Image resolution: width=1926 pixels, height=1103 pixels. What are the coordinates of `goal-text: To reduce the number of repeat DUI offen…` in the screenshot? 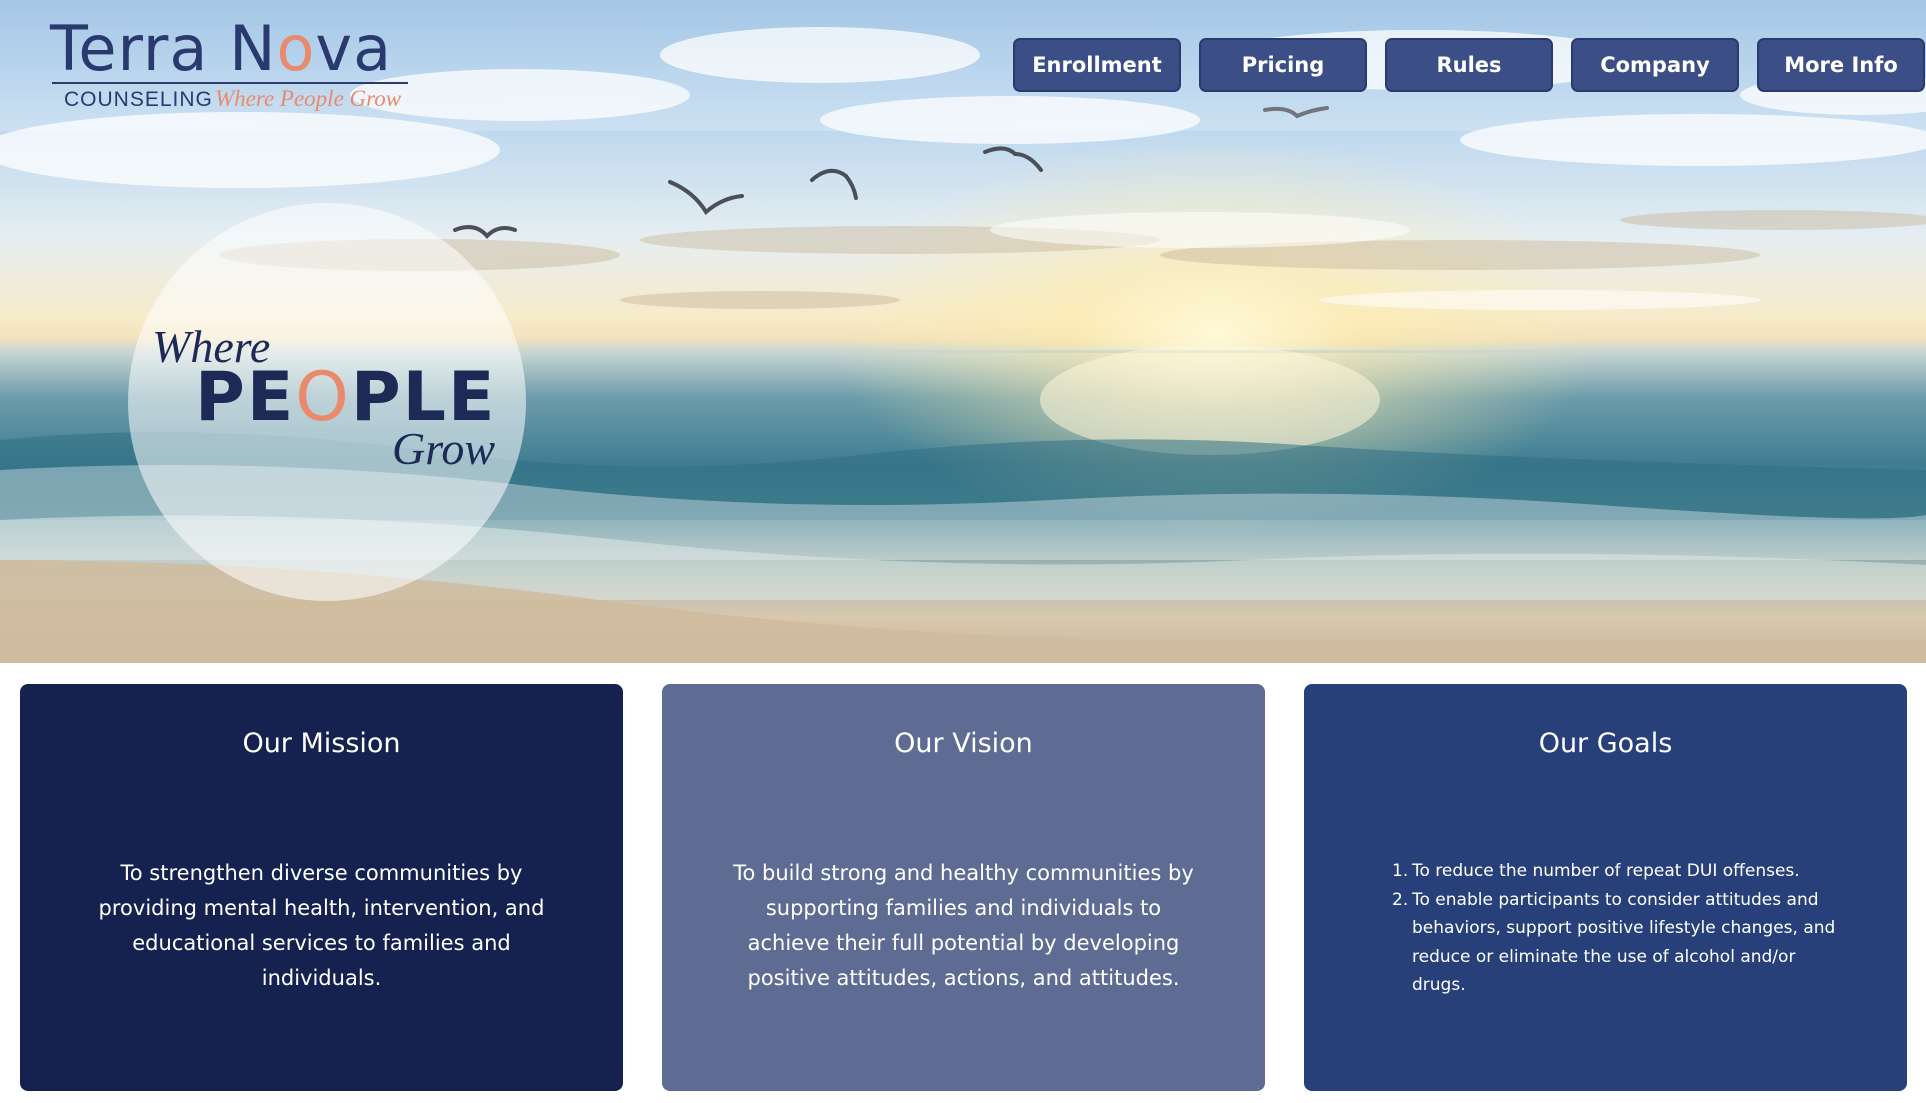 It's located at (1606, 871).